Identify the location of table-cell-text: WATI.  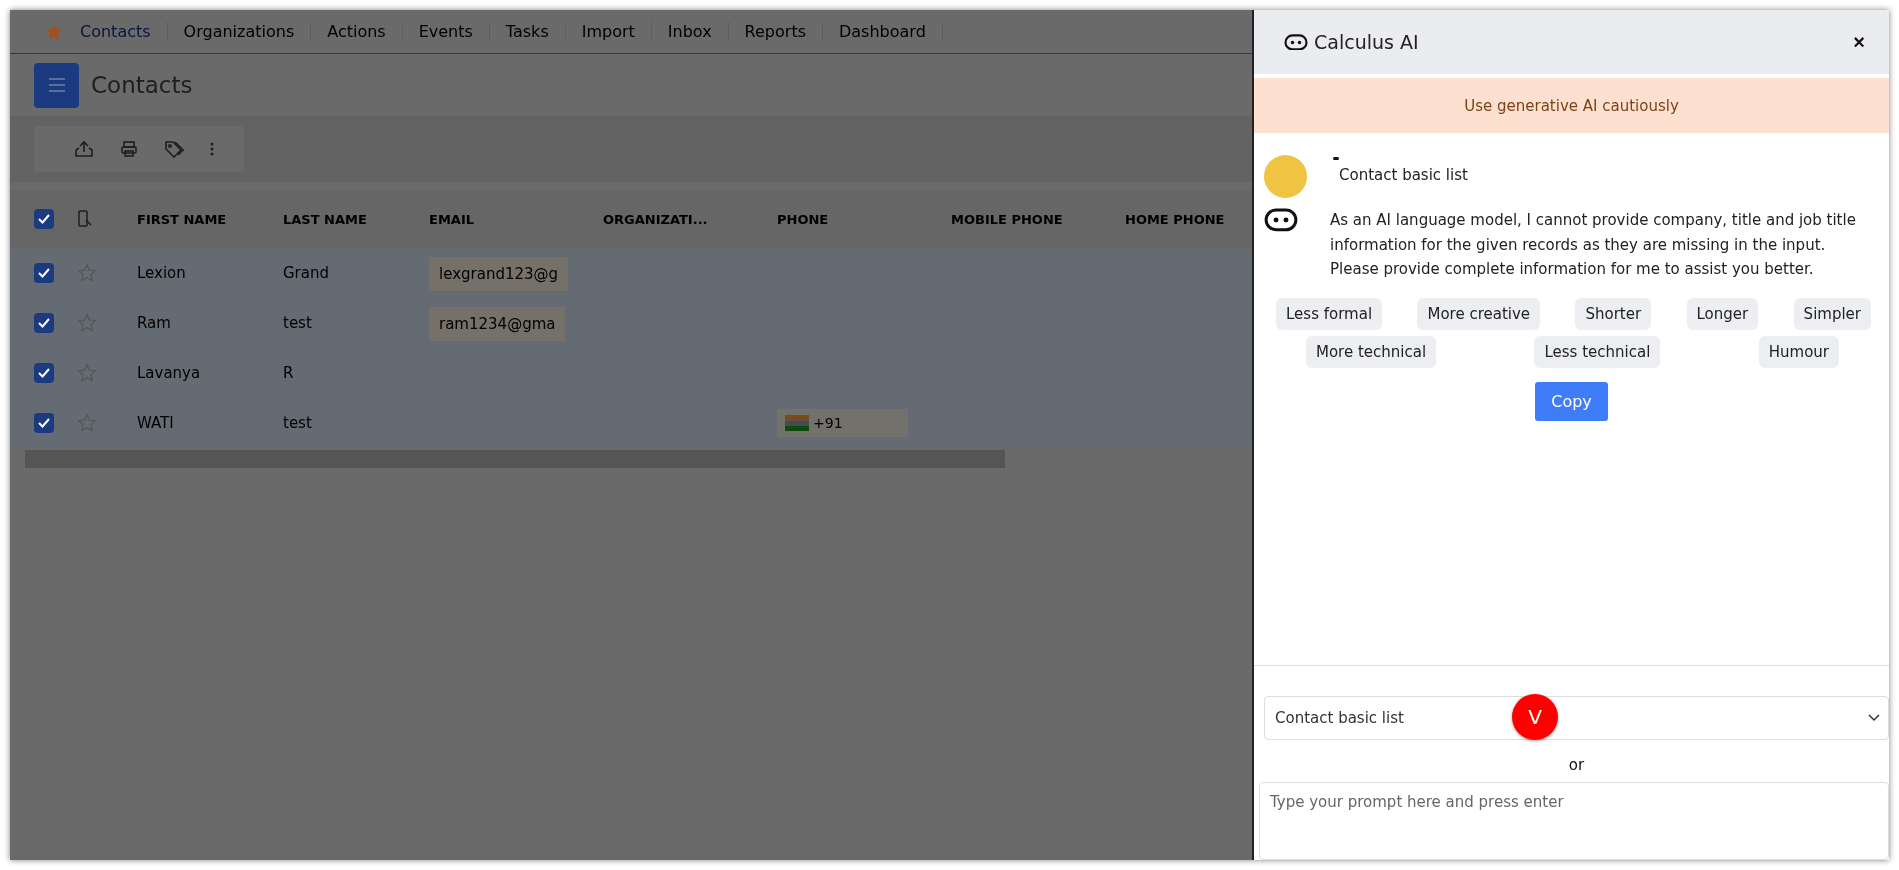
(156, 423).